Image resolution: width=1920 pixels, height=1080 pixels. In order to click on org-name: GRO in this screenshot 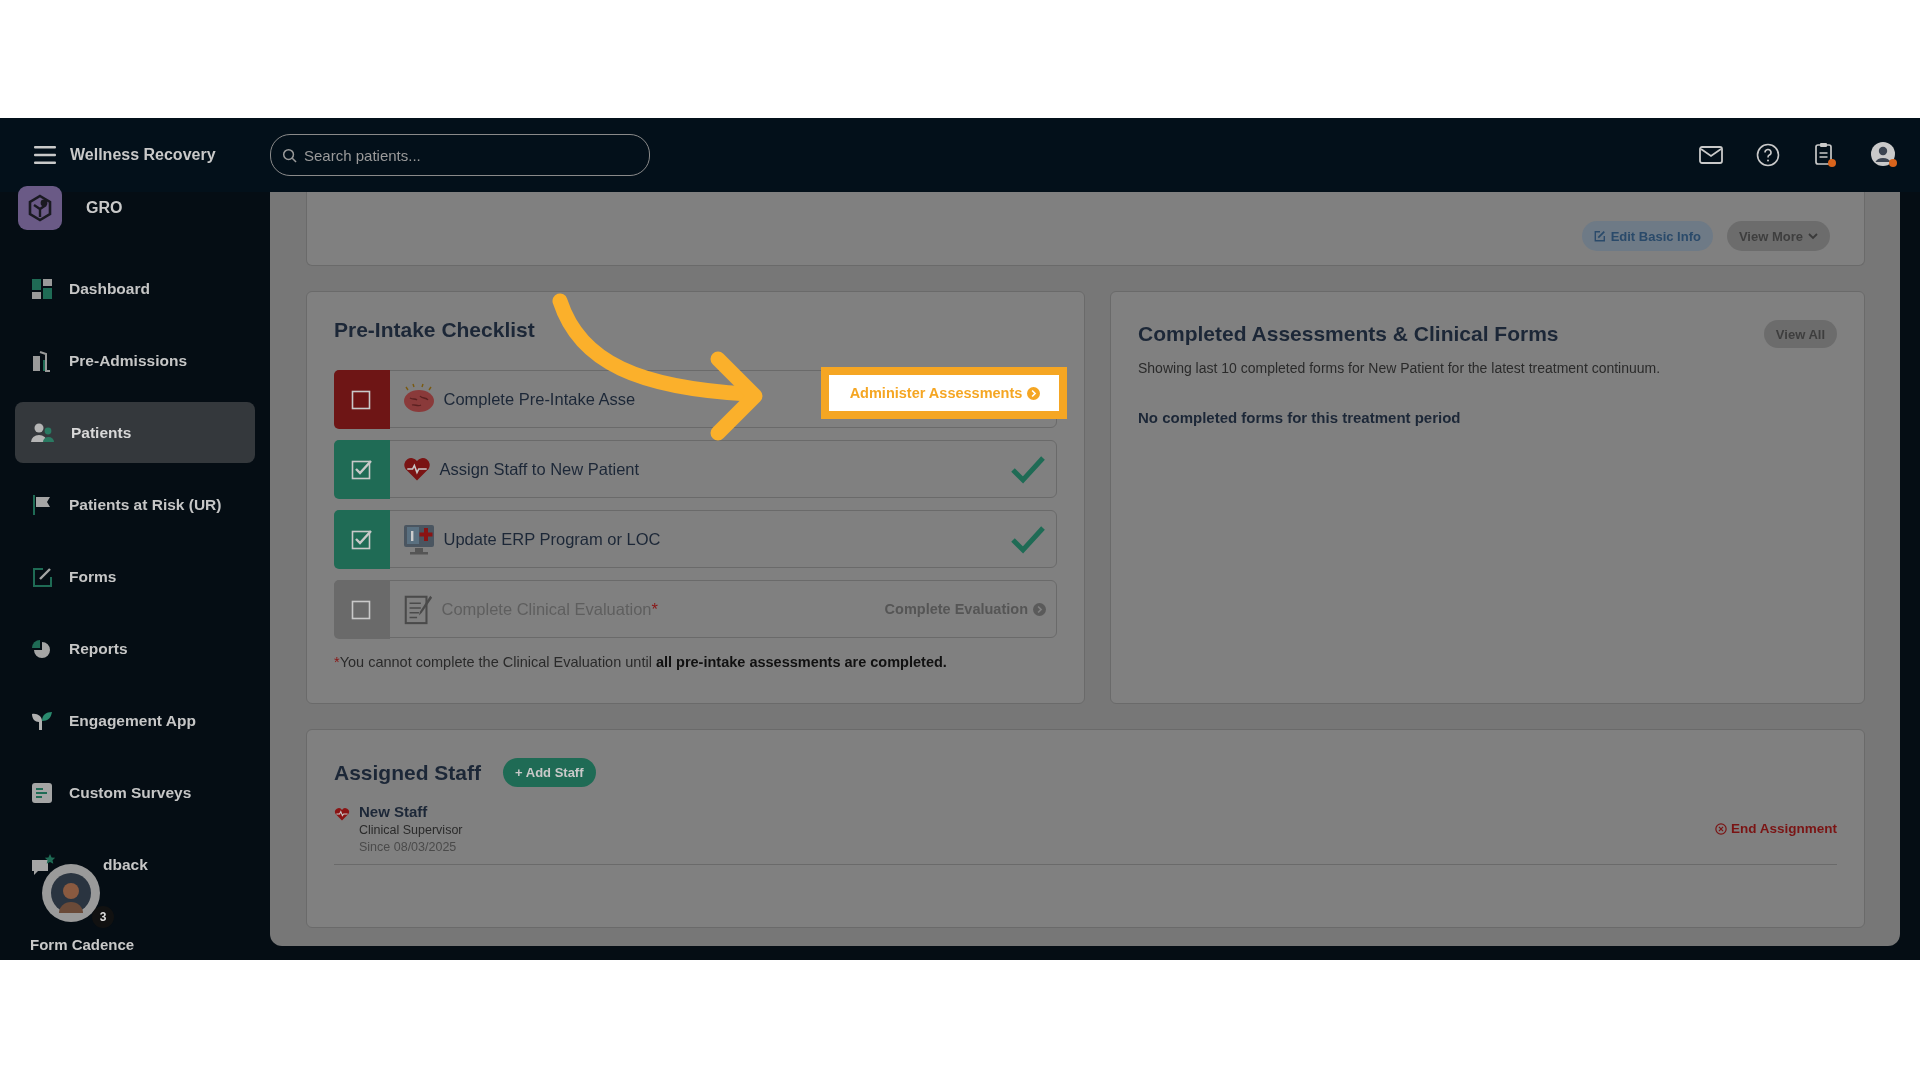, I will do `click(104, 208)`.